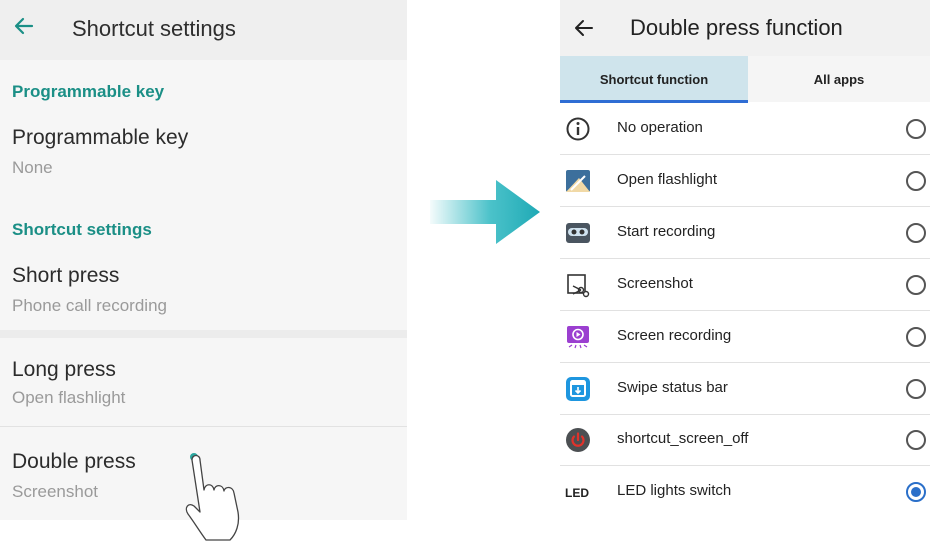  I want to click on option-label: Screen recording, so click(674, 335).